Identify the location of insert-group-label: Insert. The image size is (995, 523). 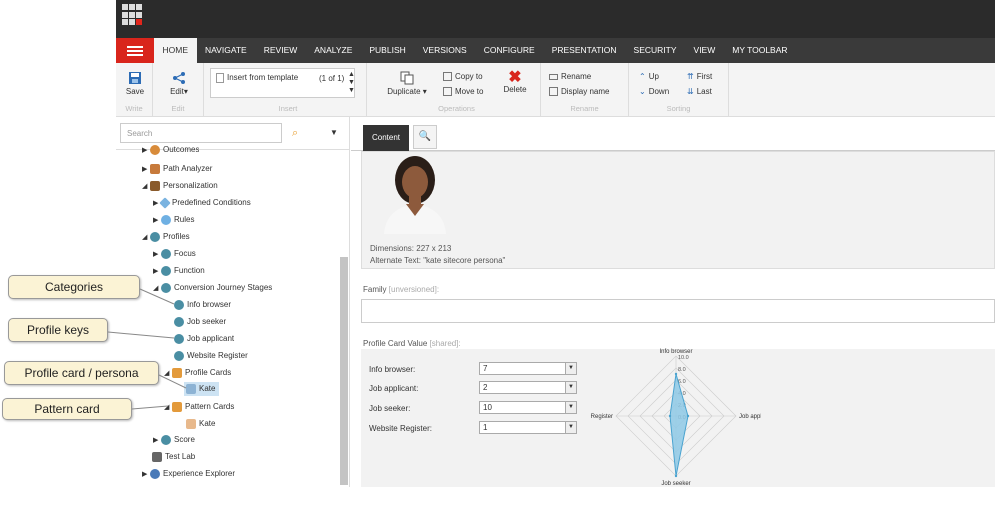
(288, 108).